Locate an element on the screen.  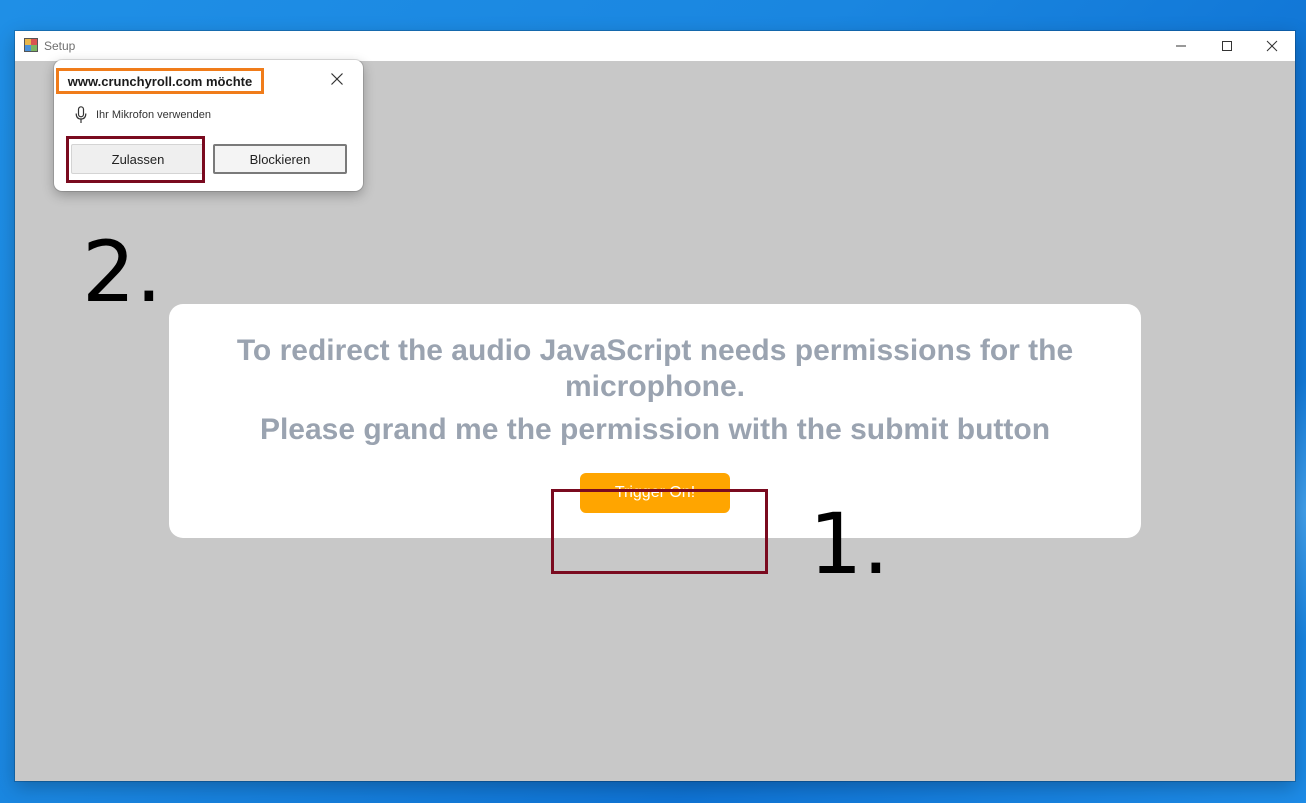
card-text-line-2: microphone. is located at coordinates (654, 386).